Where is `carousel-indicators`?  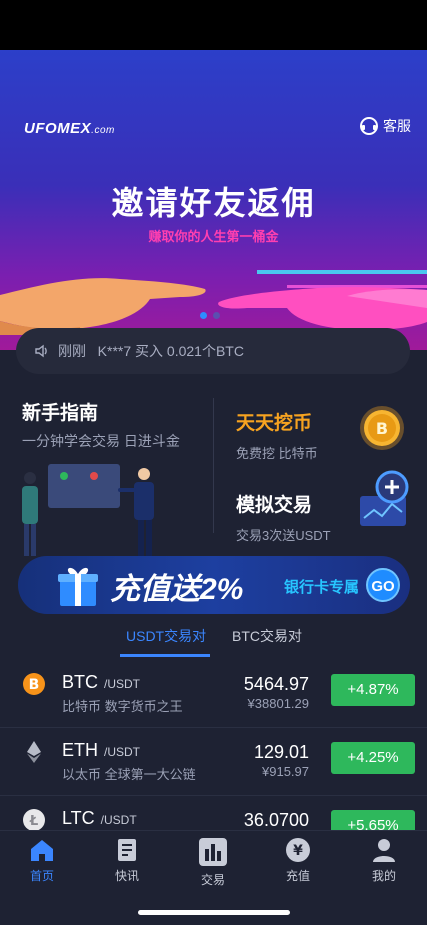
carousel-indicators is located at coordinates (210, 315).